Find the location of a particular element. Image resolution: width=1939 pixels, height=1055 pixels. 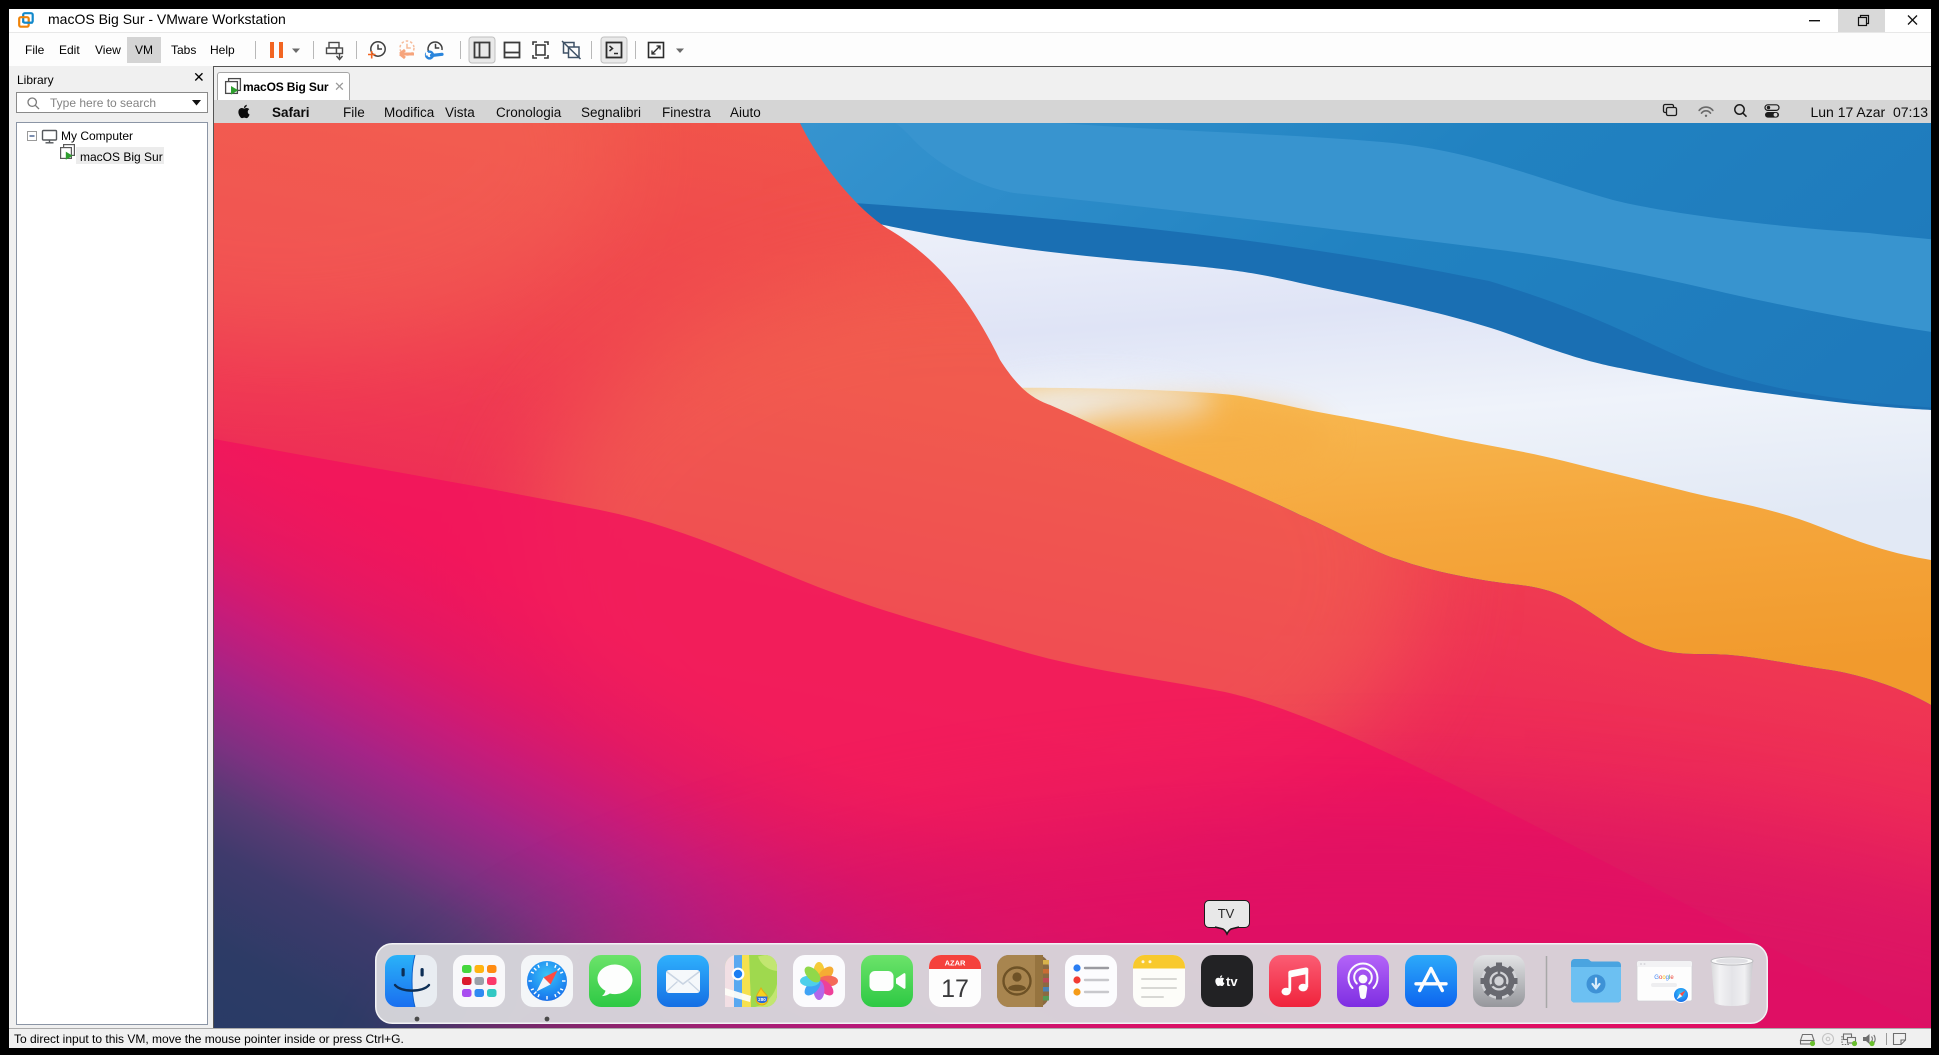

svg-text: Google is located at coordinates (1664, 978).